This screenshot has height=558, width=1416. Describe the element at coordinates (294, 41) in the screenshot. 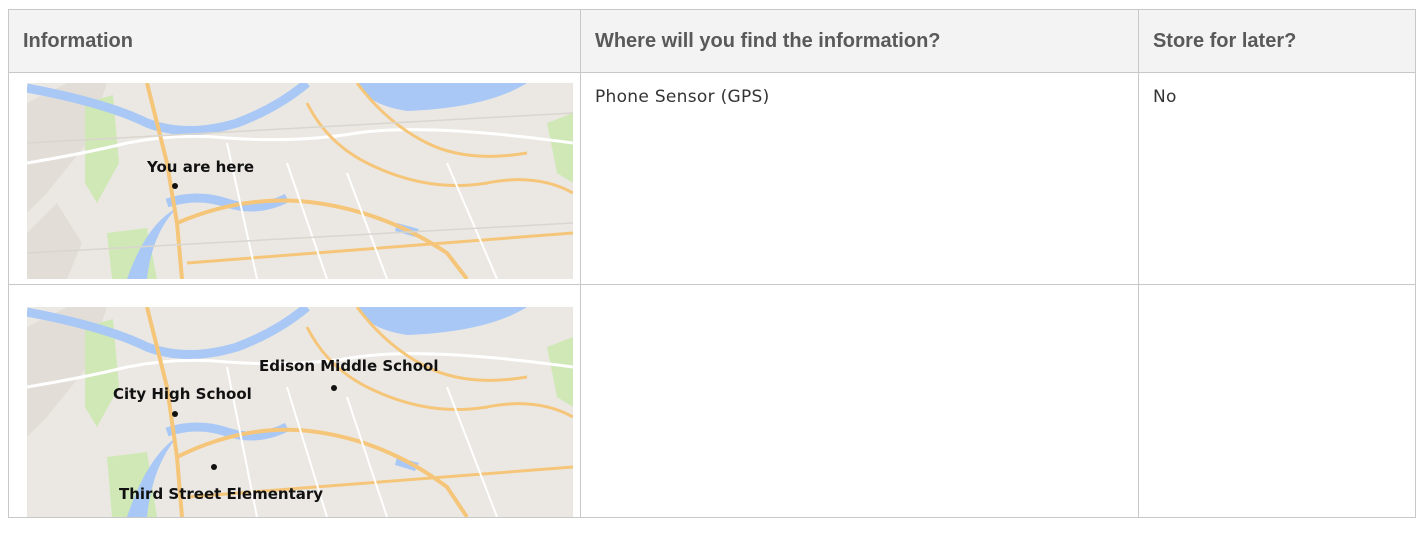

I see `header-information: Information` at that location.